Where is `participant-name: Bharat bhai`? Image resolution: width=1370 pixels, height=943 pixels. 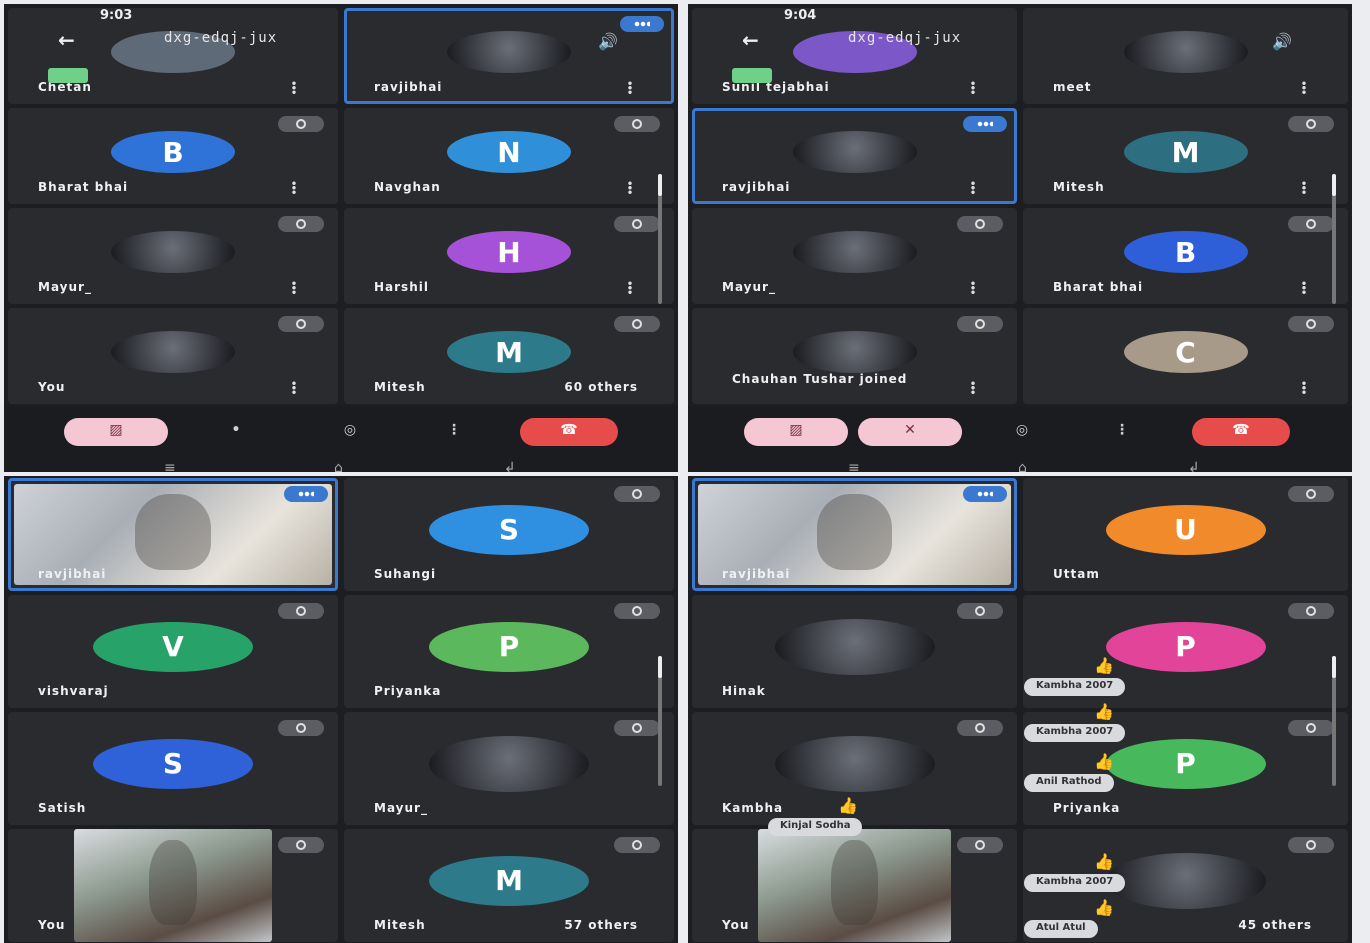
participant-name: Bharat bhai is located at coordinates (83, 187).